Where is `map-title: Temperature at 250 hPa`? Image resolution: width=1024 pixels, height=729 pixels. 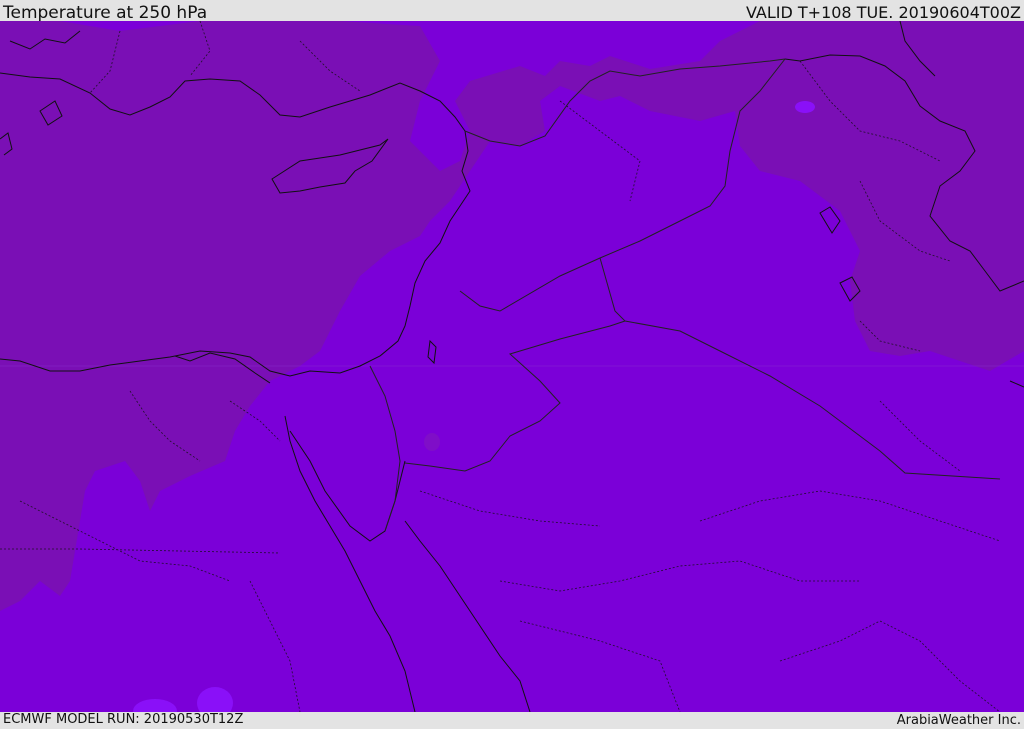
map-title: Temperature at 250 hPa is located at coordinates (105, 13).